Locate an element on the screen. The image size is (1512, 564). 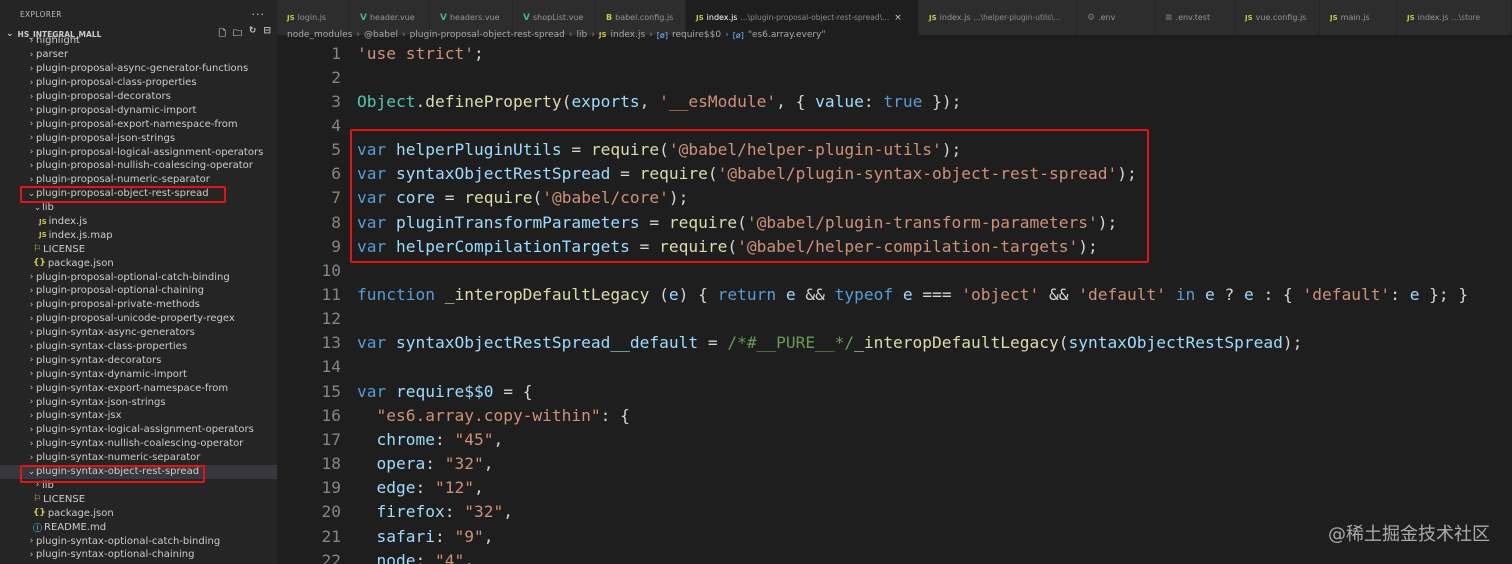
tree-item: ⌄ plugin-proposal-object-rest-spread is located at coordinates (138, 194).